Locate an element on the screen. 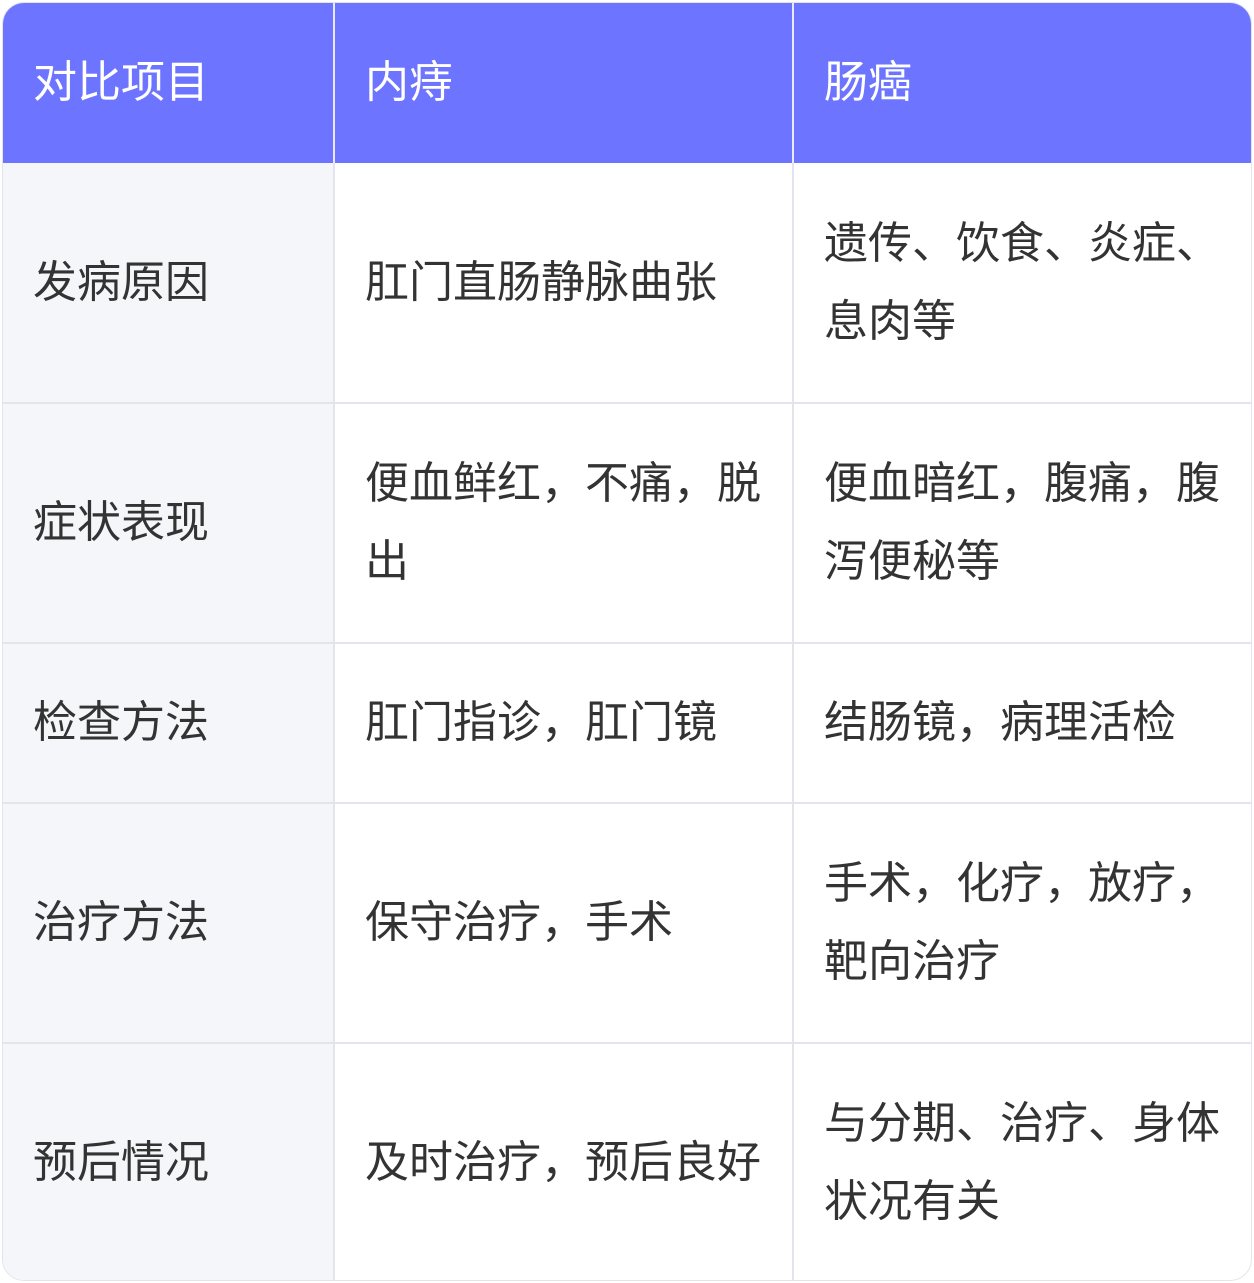  header-item: 对比项目 is located at coordinates (169, 83).